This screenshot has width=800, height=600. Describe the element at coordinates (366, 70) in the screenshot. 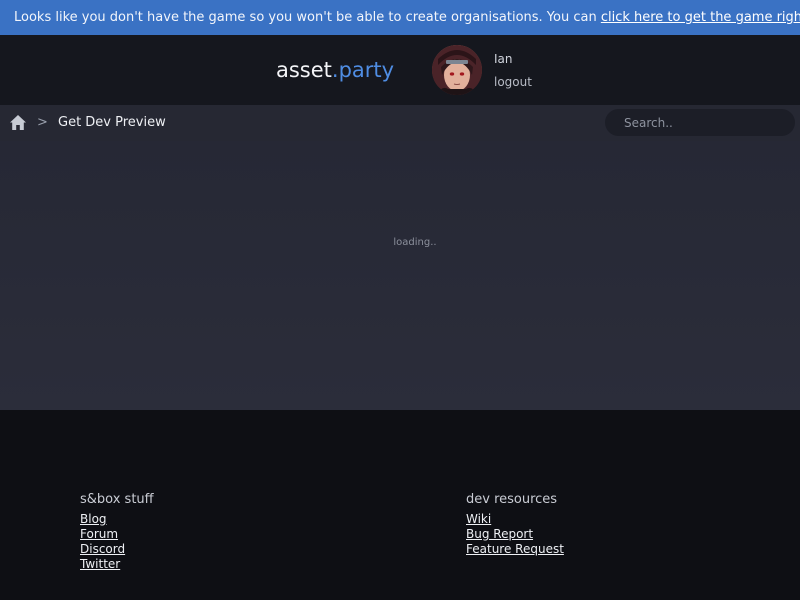

I see `logo-accent: party` at that location.